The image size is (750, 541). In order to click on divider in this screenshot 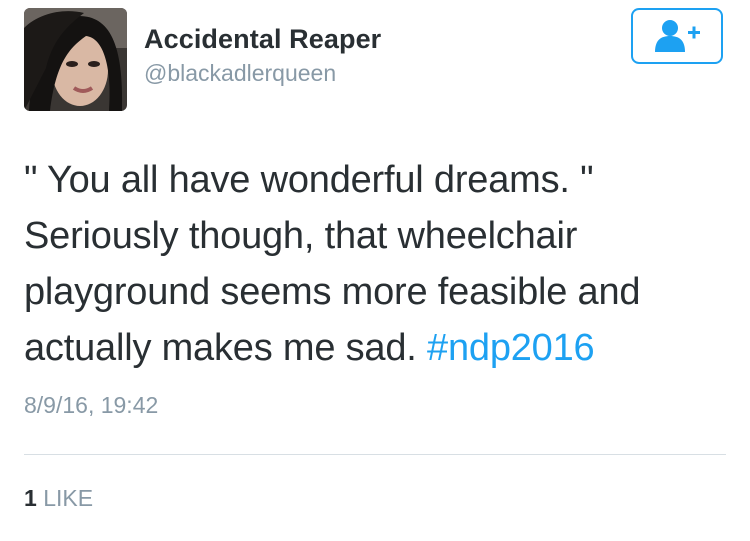, I will do `click(375, 454)`.